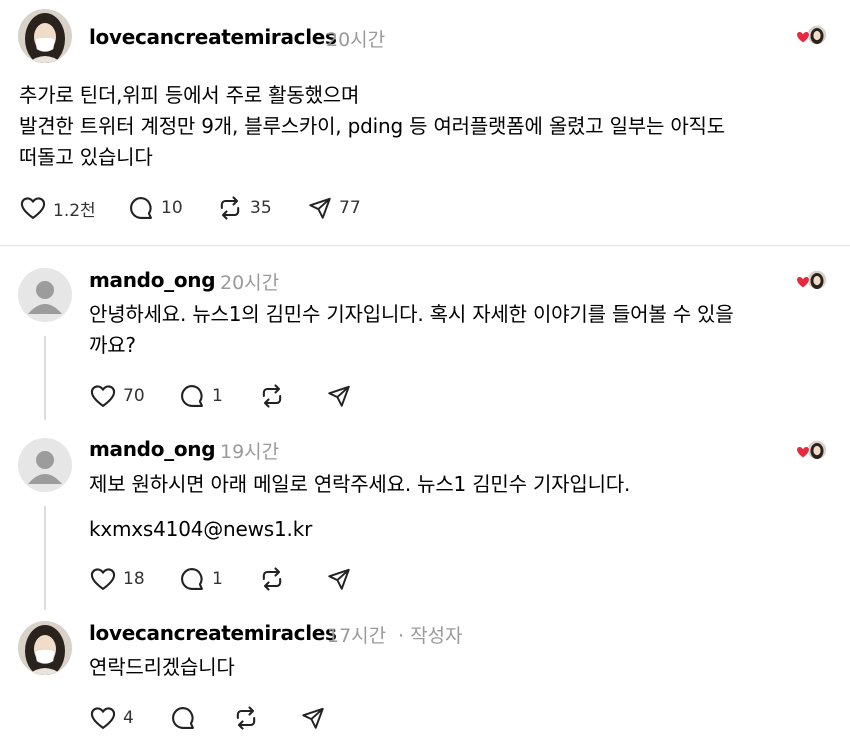 The image size is (850, 743). I want to click on post-text-line: 연락드리겠습니다, so click(162, 667).